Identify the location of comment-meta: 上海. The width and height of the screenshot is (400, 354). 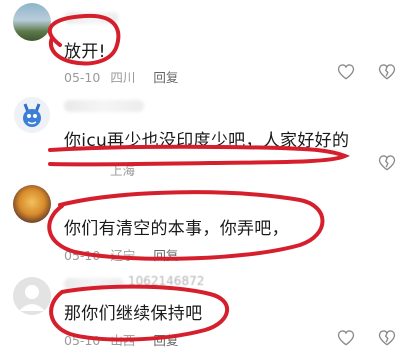
(104, 169).